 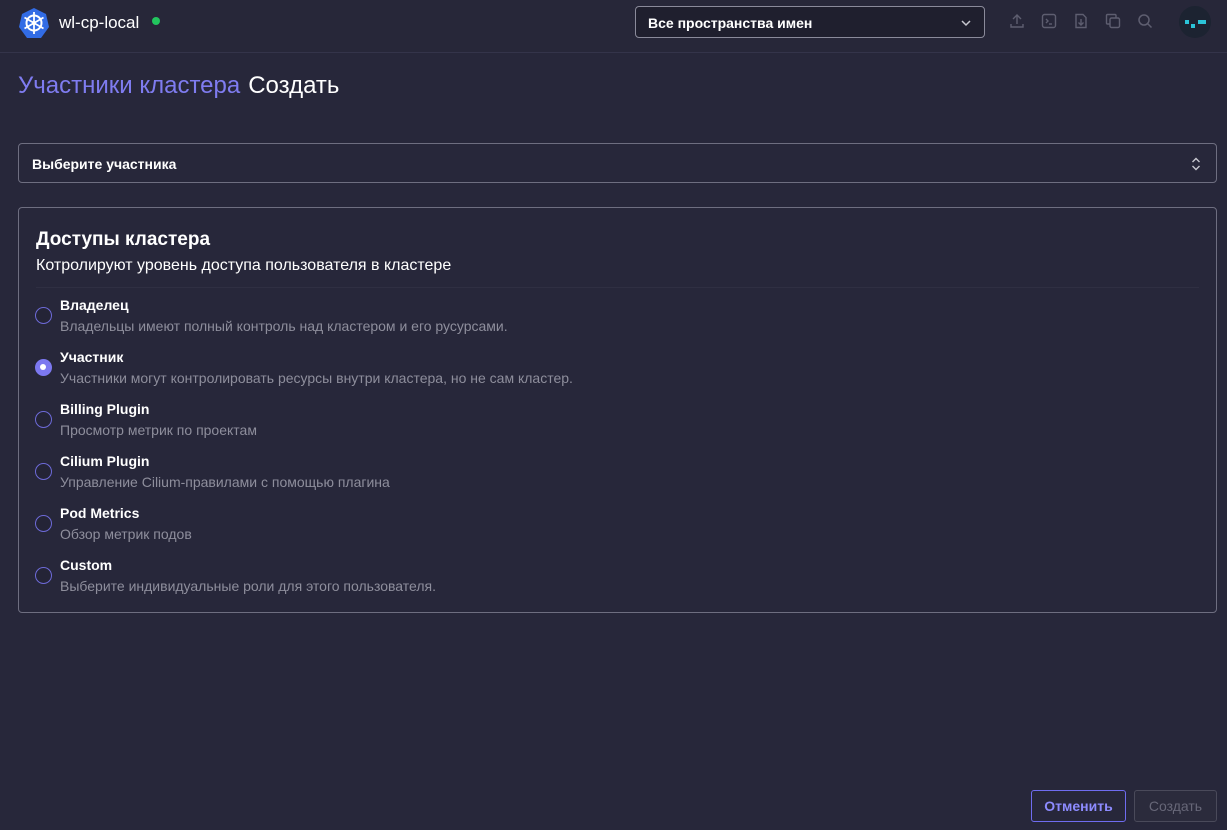 What do you see at coordinates (294, 85) in the screenshot?
I see `page-action-title: Создать` at bounding box center [294, 85].